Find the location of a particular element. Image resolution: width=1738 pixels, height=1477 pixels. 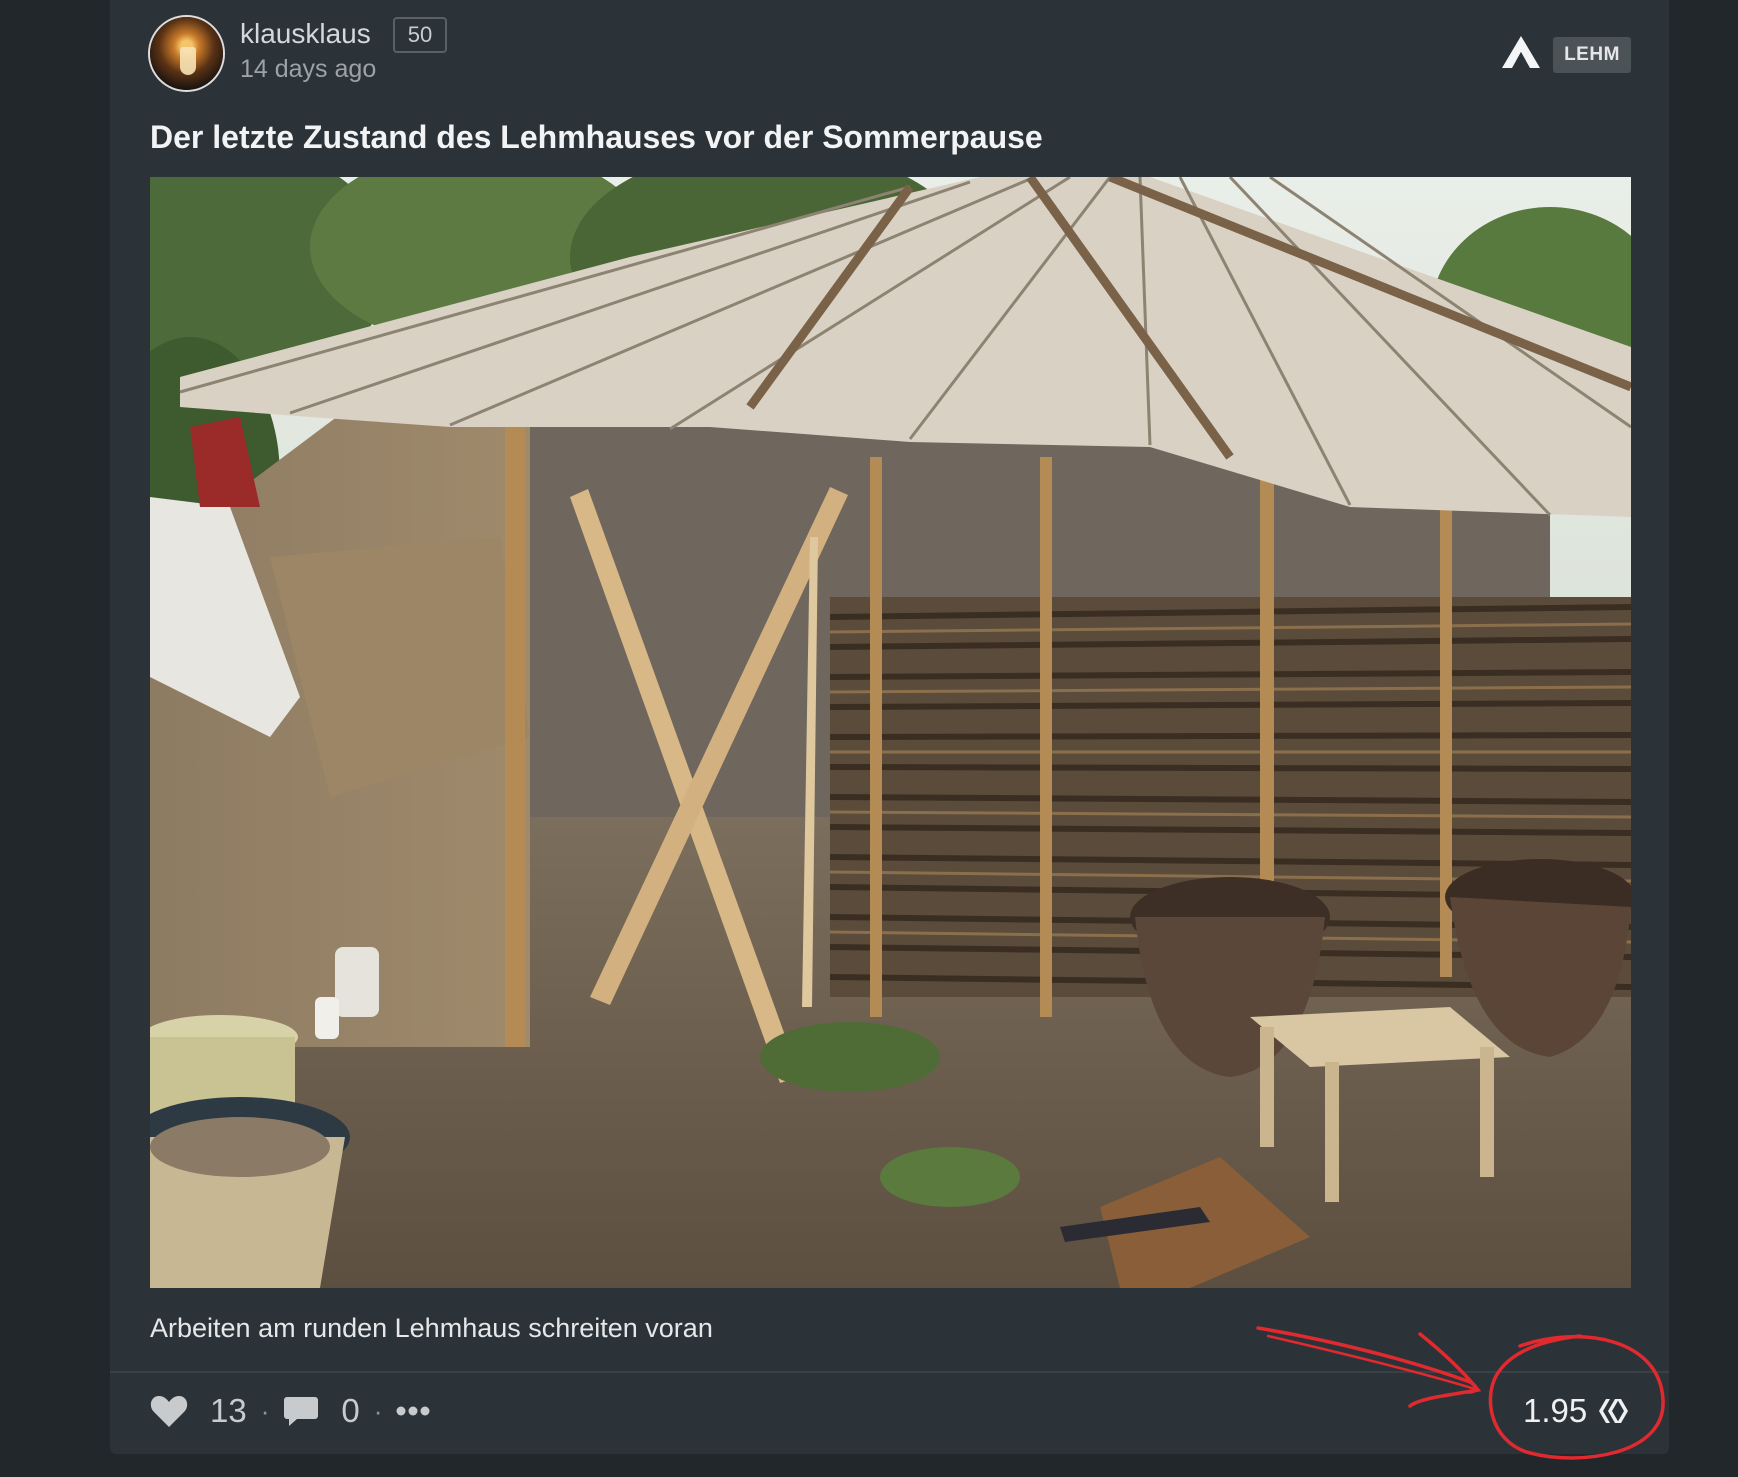

heart-icon is located at coordinates (169, 1411).